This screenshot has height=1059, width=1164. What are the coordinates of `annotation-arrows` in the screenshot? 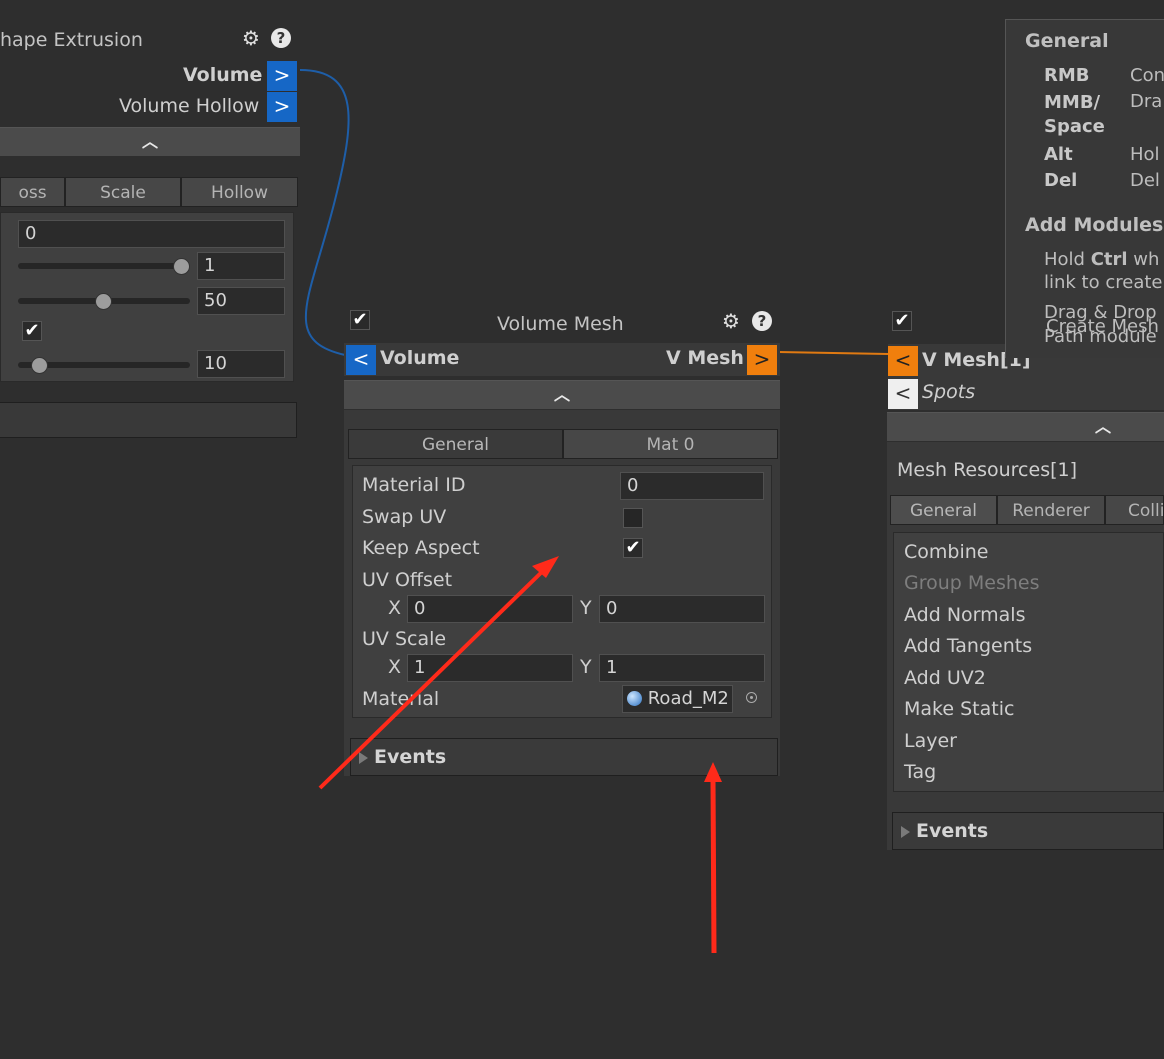 It's located at (520, 755).